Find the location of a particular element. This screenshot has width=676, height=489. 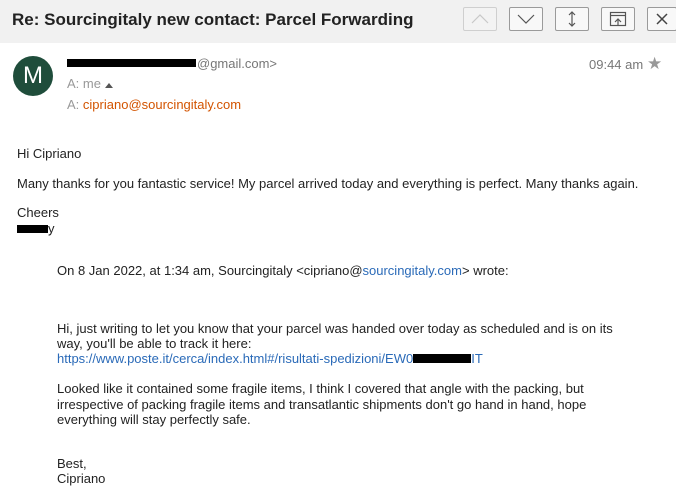

star-icon: ★ is located at coordinates (654, 64).